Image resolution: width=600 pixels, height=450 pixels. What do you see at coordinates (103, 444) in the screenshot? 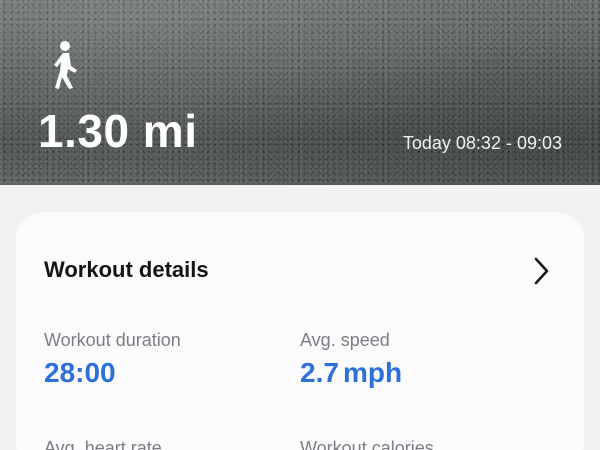
I see `avg-heart-rate-label: Avg. heart rate` at bounding box center [103, 444].